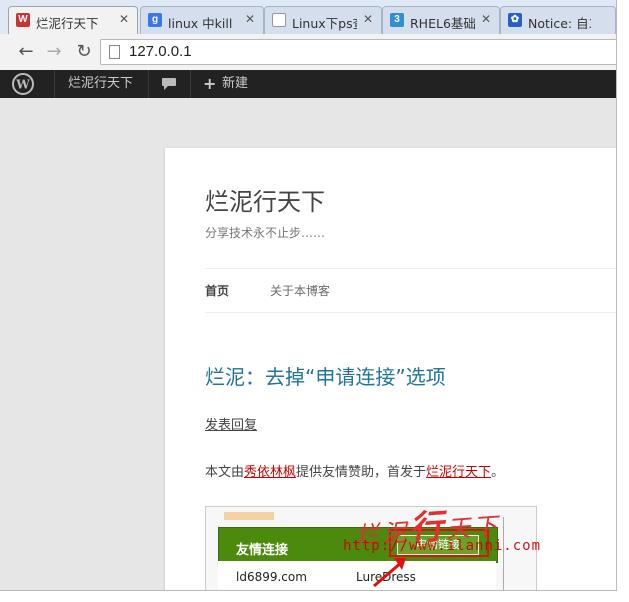 The image size is (629, 602). What do you see at coordinates (262, 550) in the screenshot?
I see `links-header-title: 友情连接` at bounding box center [262, 550].